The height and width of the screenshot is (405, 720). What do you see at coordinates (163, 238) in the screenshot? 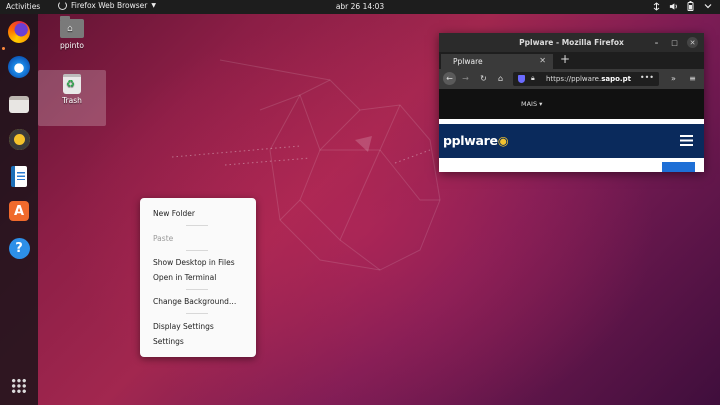
I see `menu-item-paste: Paste` at bounding box center [163, 238].